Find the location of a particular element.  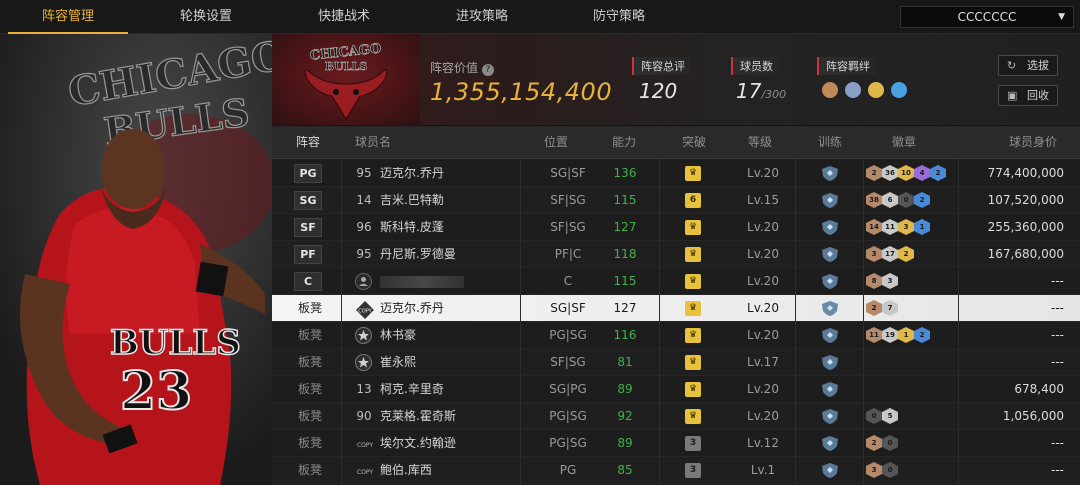

badge-icon: 10 is located at coordinates (906, 173).